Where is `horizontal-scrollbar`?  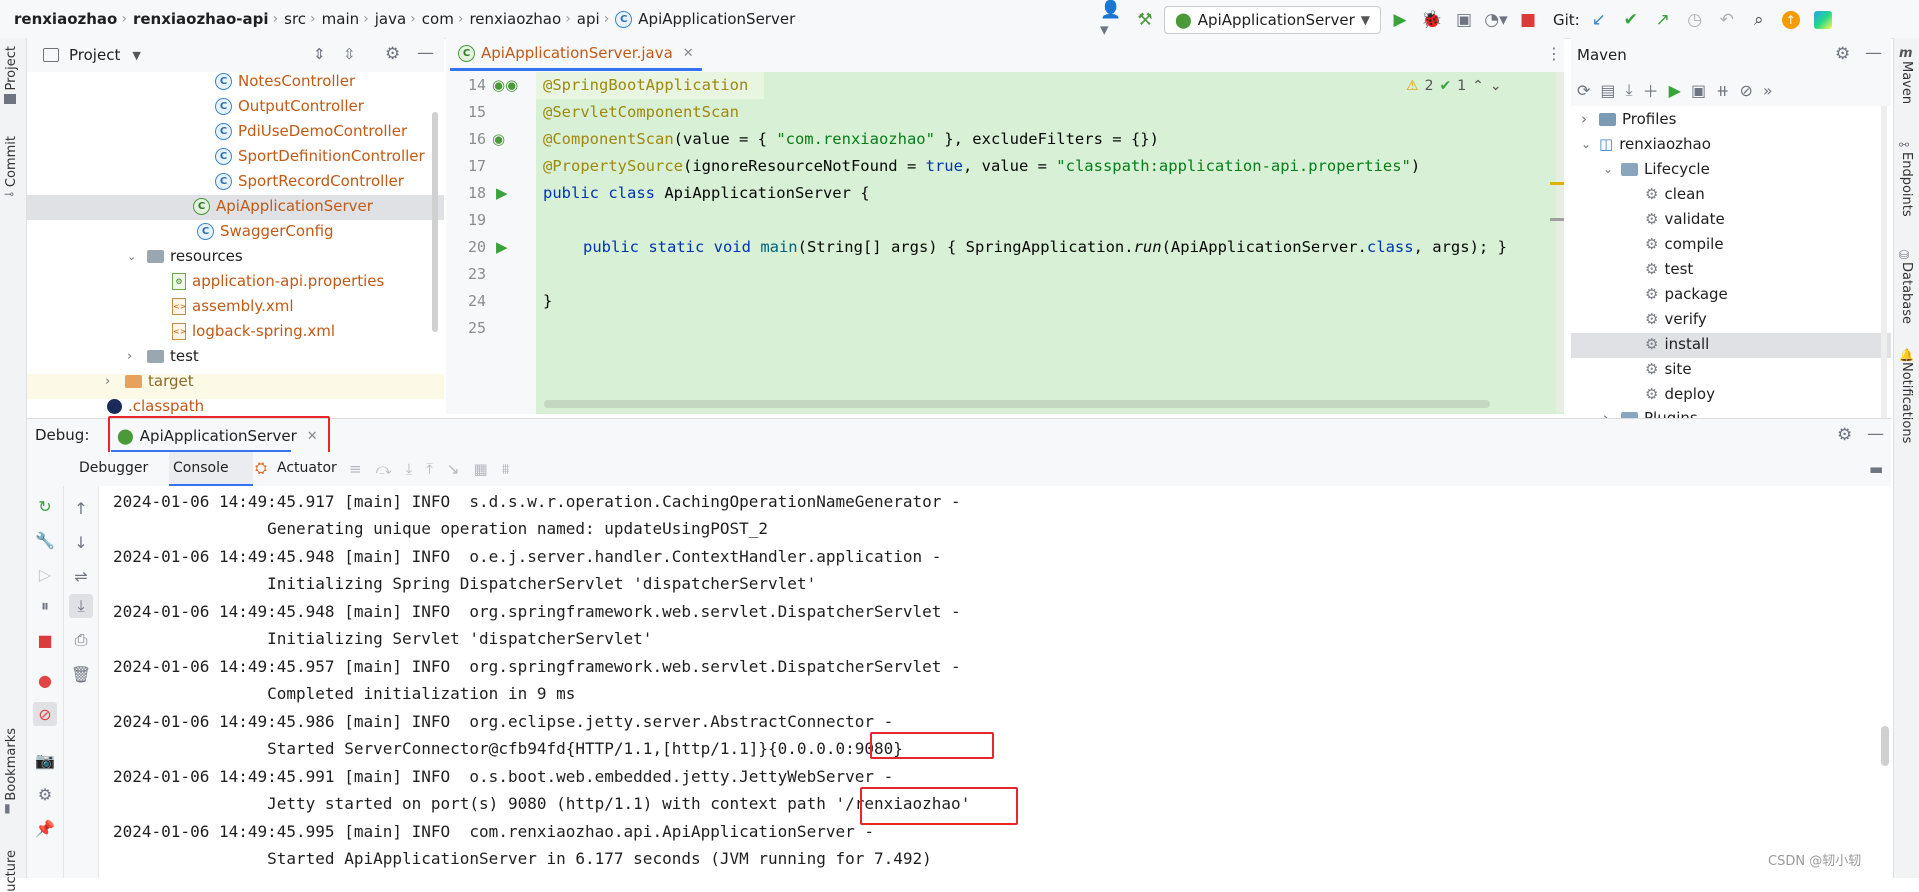 horizontal-scrollbar is located at coordinates (1017, 404).